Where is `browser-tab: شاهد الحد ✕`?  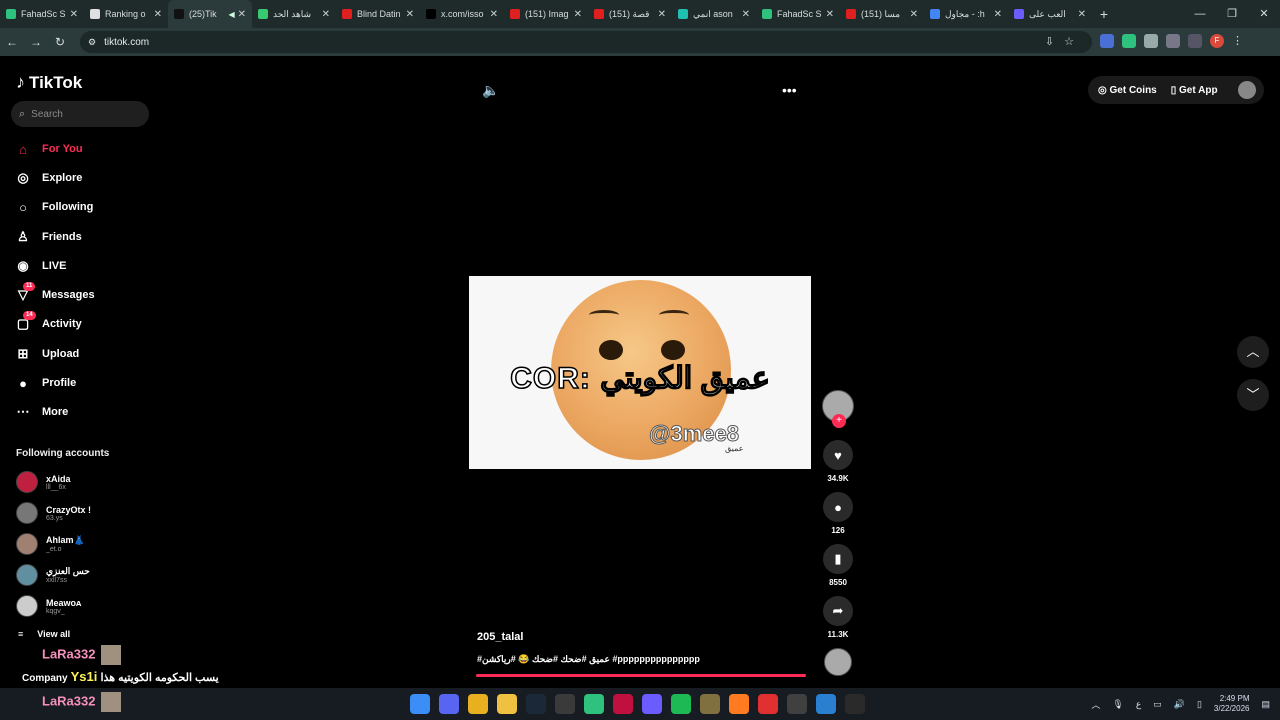 browser-tab: شاهد الحد ✕ is located at coordinates (294, 14).